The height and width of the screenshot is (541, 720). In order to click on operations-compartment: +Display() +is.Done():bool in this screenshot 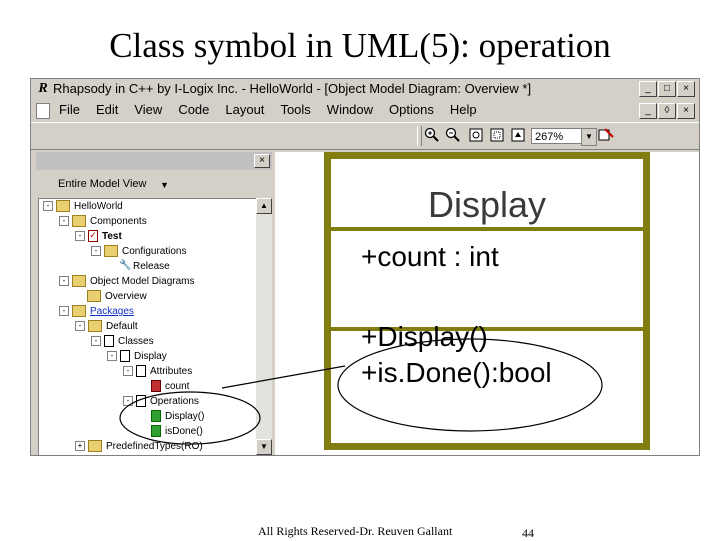, I will do `click(487, 382)`.